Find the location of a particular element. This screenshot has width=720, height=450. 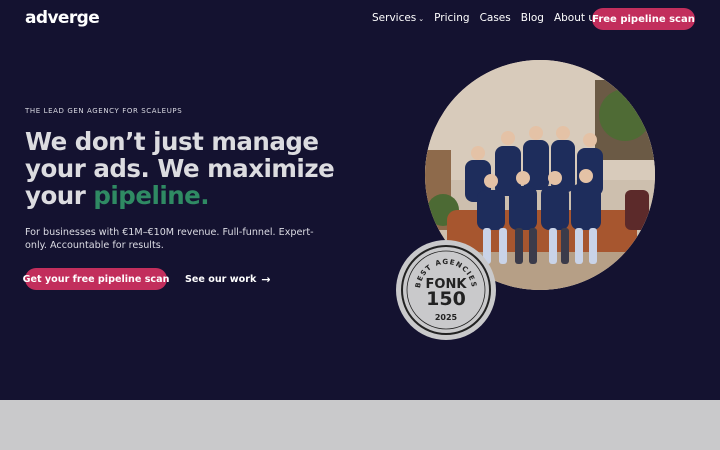

fonk-150-award-badge: BEST AGENCIES FONK 150 2025 is located at coordinates (446, 290).